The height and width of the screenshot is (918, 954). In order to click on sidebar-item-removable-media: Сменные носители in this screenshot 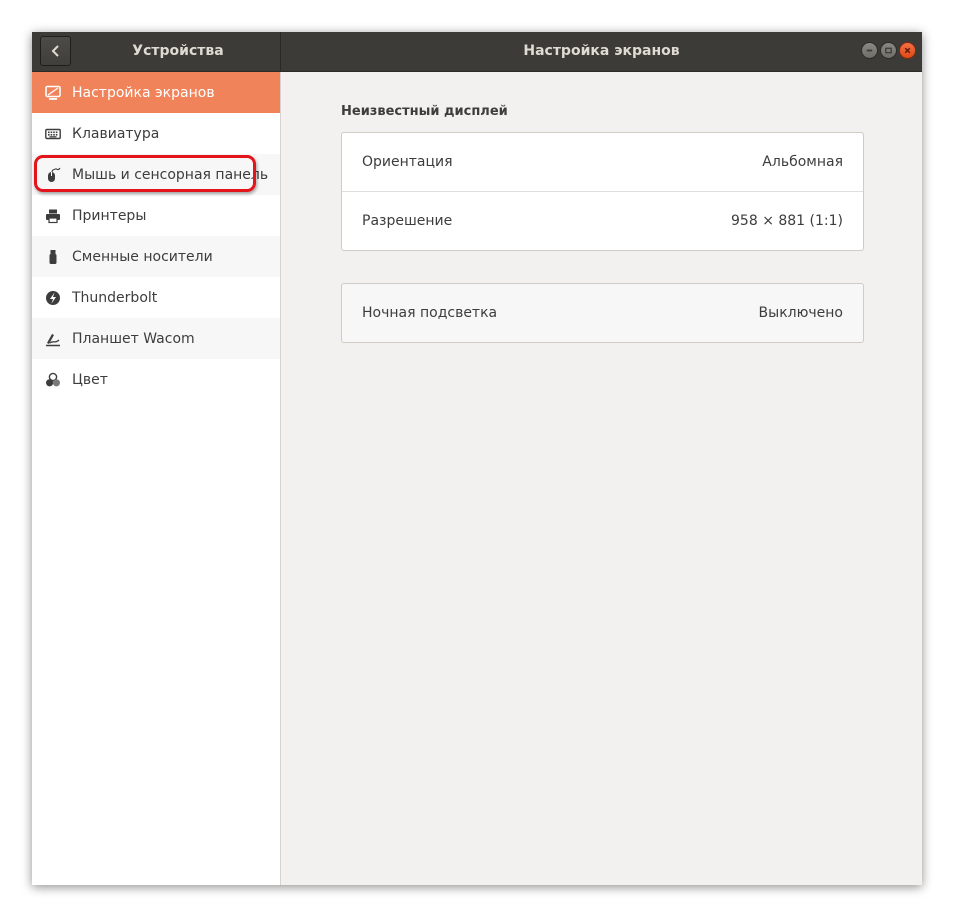, I will do `click(156, 256)`.